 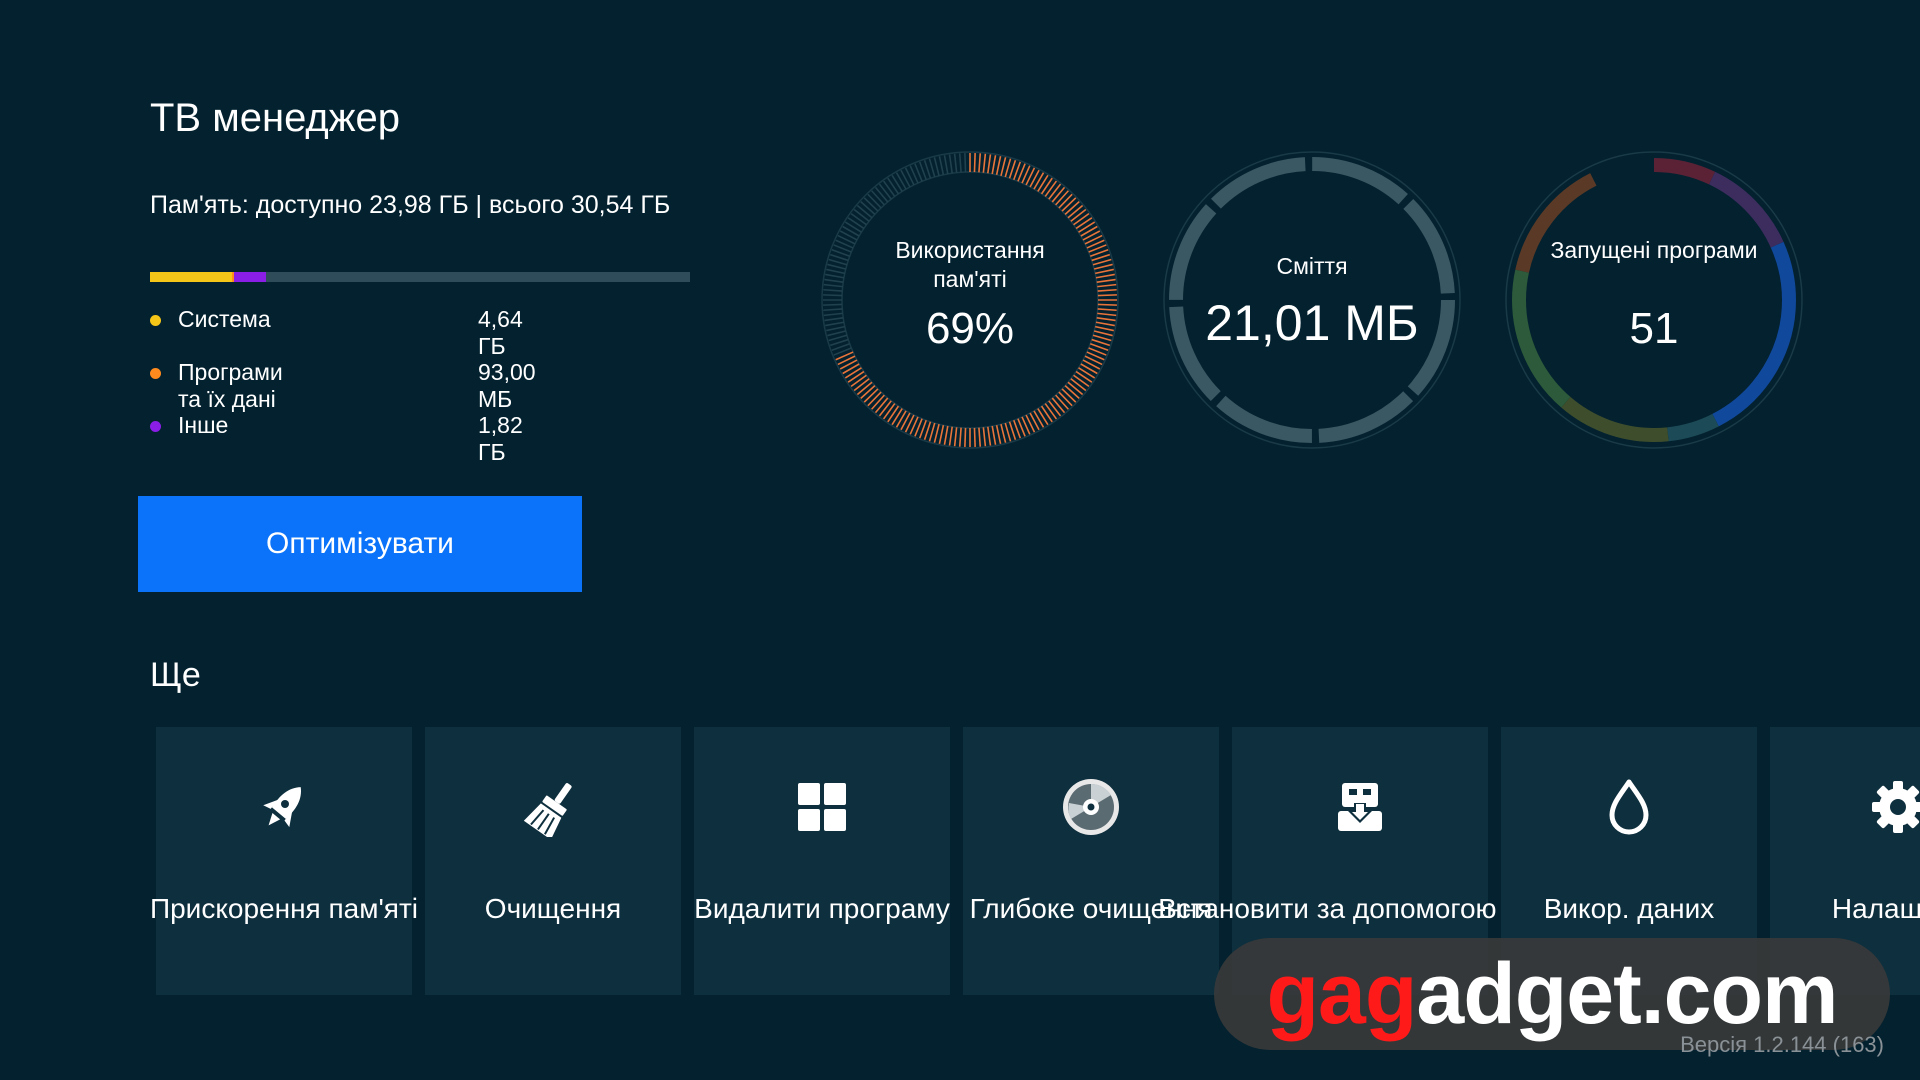 I want to click on junk-gauge: Сміття 21,01 МБ, so click(x=1312, y=300).